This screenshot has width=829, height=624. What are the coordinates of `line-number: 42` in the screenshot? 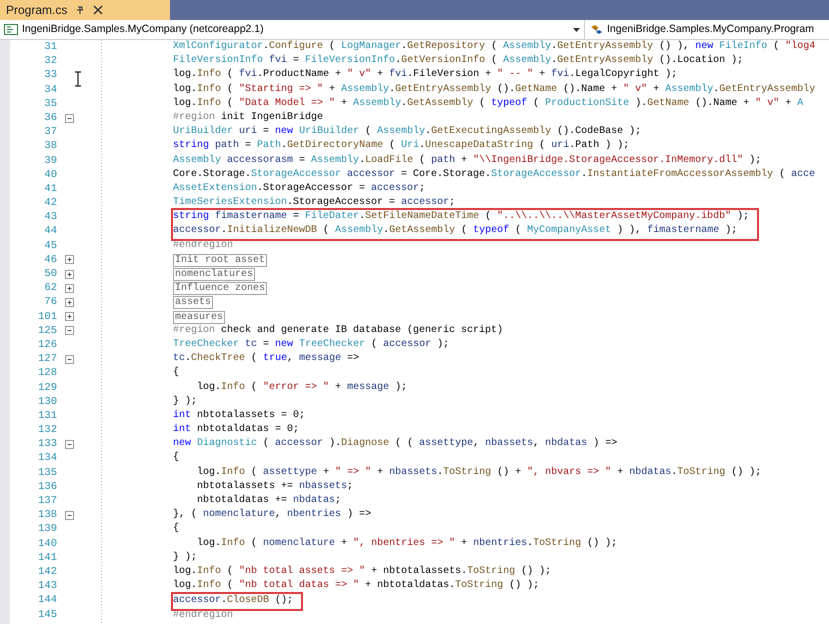 It's located at (50, 203).